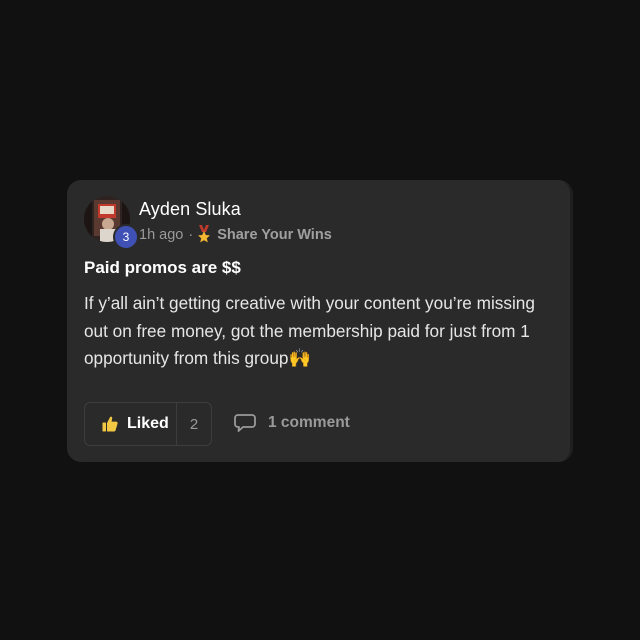  Describe the element at coordinates (309, 422) in the screenshot. I see `comment-label: 1 comment` at that location.